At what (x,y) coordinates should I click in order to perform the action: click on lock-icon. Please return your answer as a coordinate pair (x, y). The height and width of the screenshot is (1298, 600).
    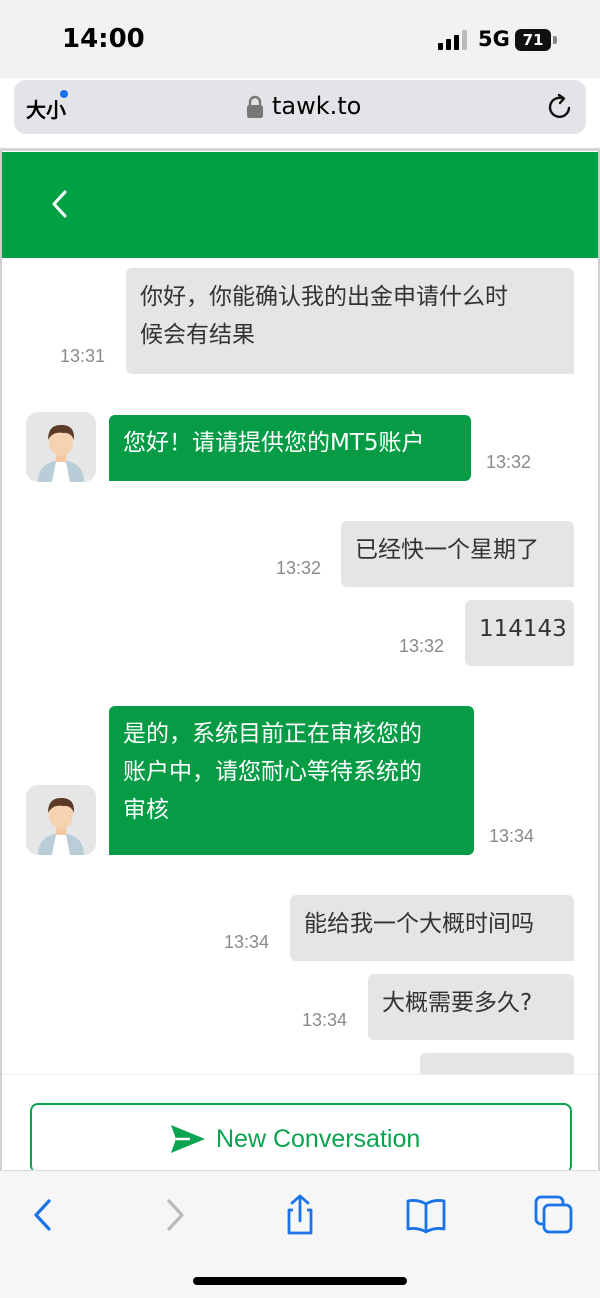
    Looking at the image, I should click on (255, 106).